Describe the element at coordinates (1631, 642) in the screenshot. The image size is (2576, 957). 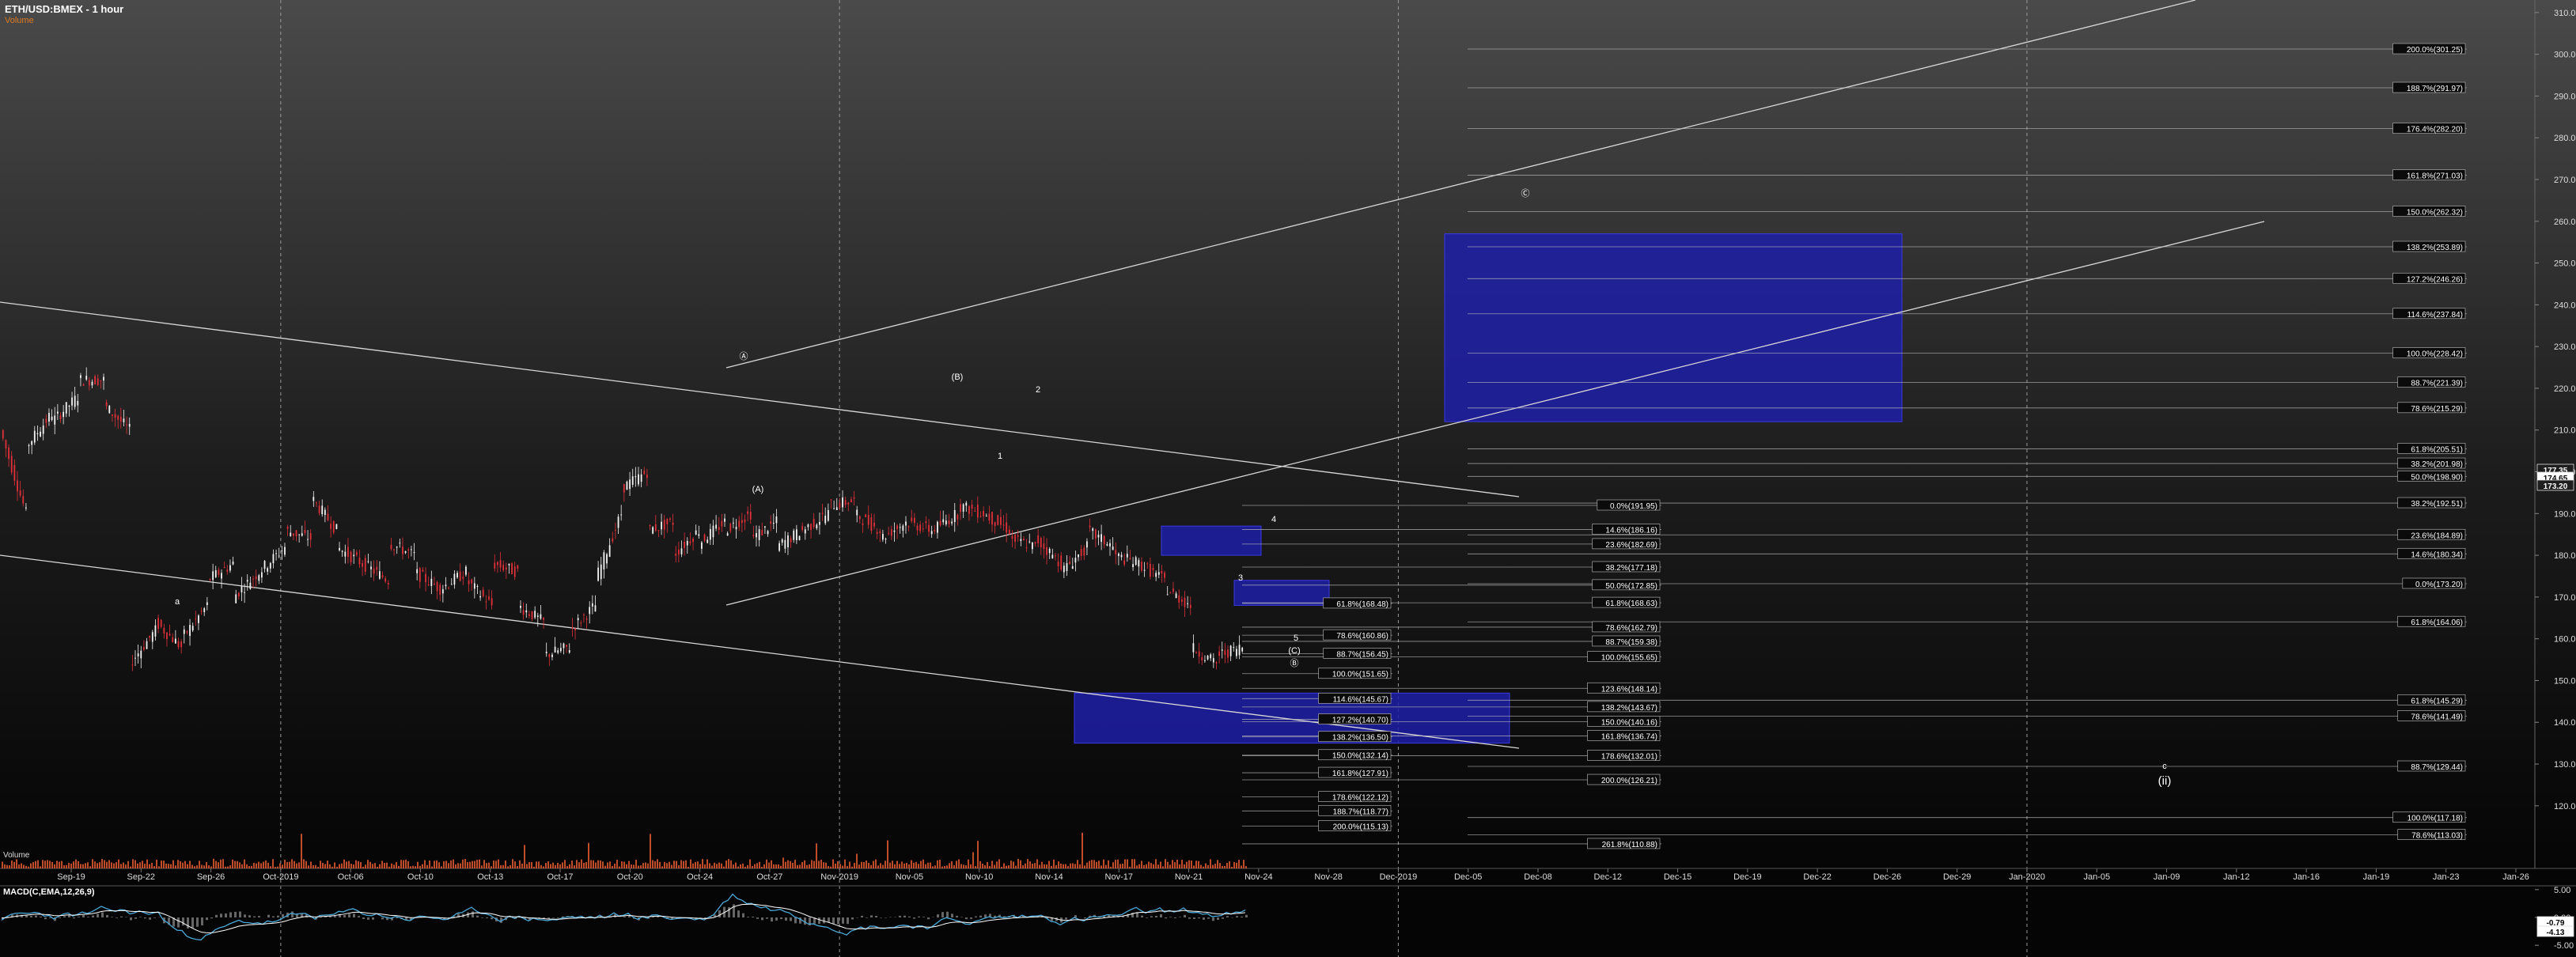
I see `fib-label: 88.7%(159.38)` at that location.